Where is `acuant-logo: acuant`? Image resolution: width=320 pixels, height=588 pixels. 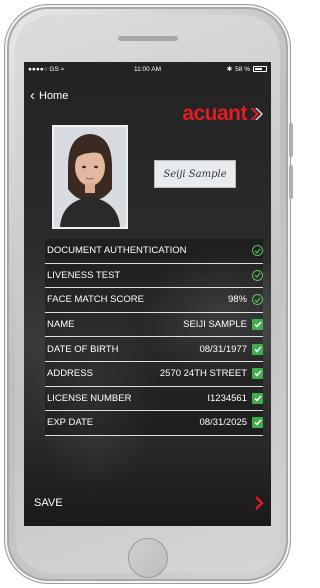
acuant-logo: acuant is located at coordinates (222, 114).